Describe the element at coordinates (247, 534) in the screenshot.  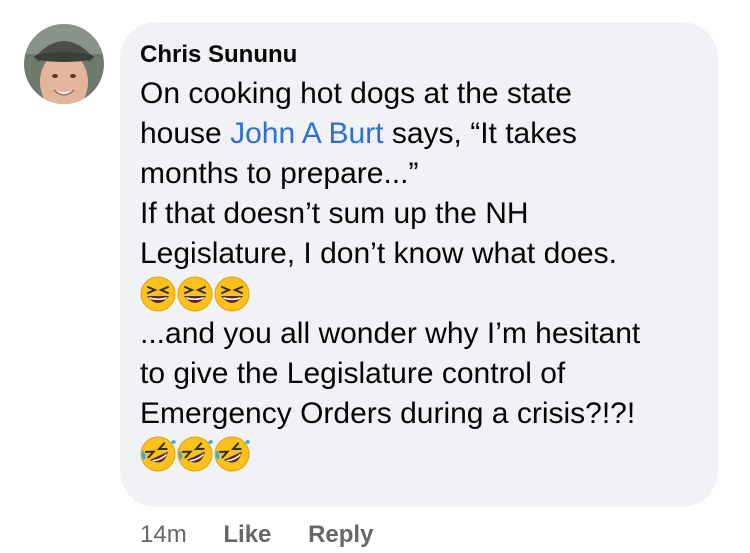
I see `like-button: Like` at that location.